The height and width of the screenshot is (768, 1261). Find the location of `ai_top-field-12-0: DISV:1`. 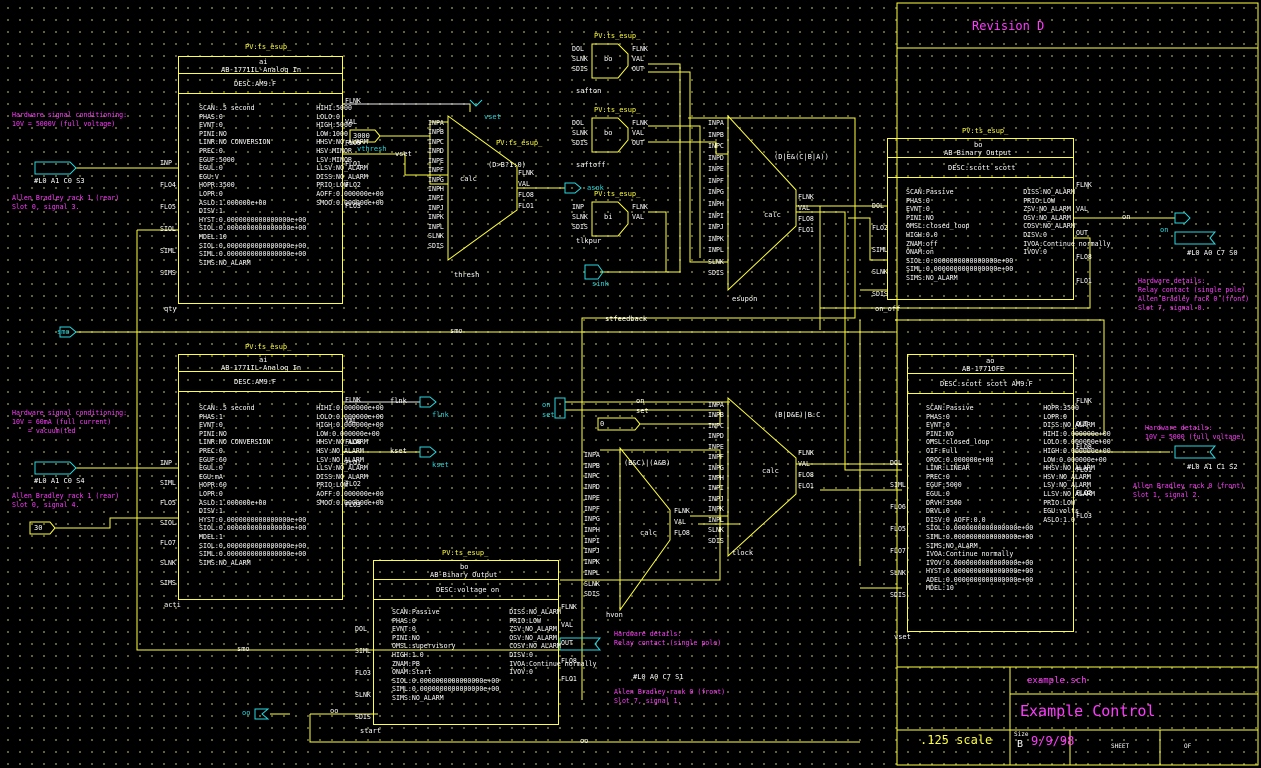

ai_top-field-12-0: DISV:1 is located at coordinates (211, 211).